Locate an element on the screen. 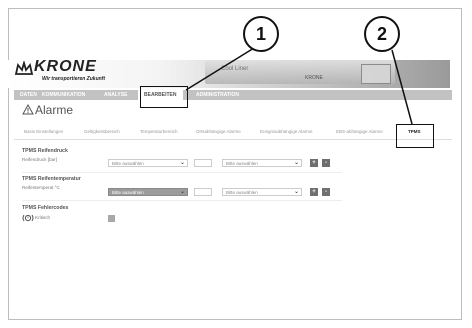 The height and width of the screenshot is (328, 472). callout-2: 2 is located at coordinates (382, 34).